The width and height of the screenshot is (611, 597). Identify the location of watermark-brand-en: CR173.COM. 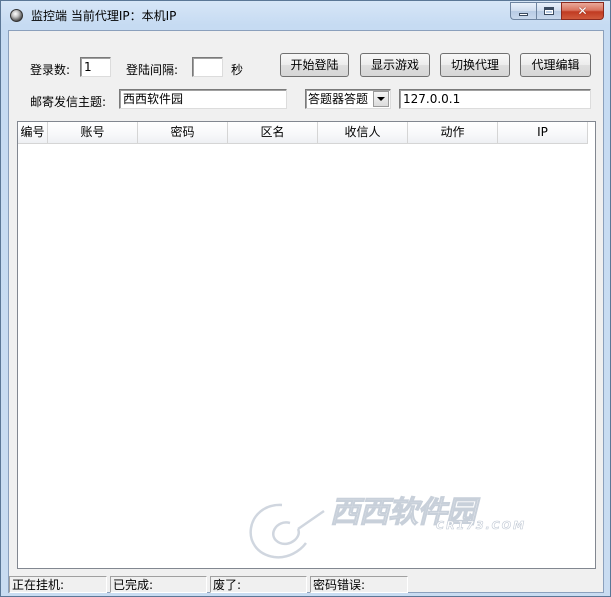
(481, 526).